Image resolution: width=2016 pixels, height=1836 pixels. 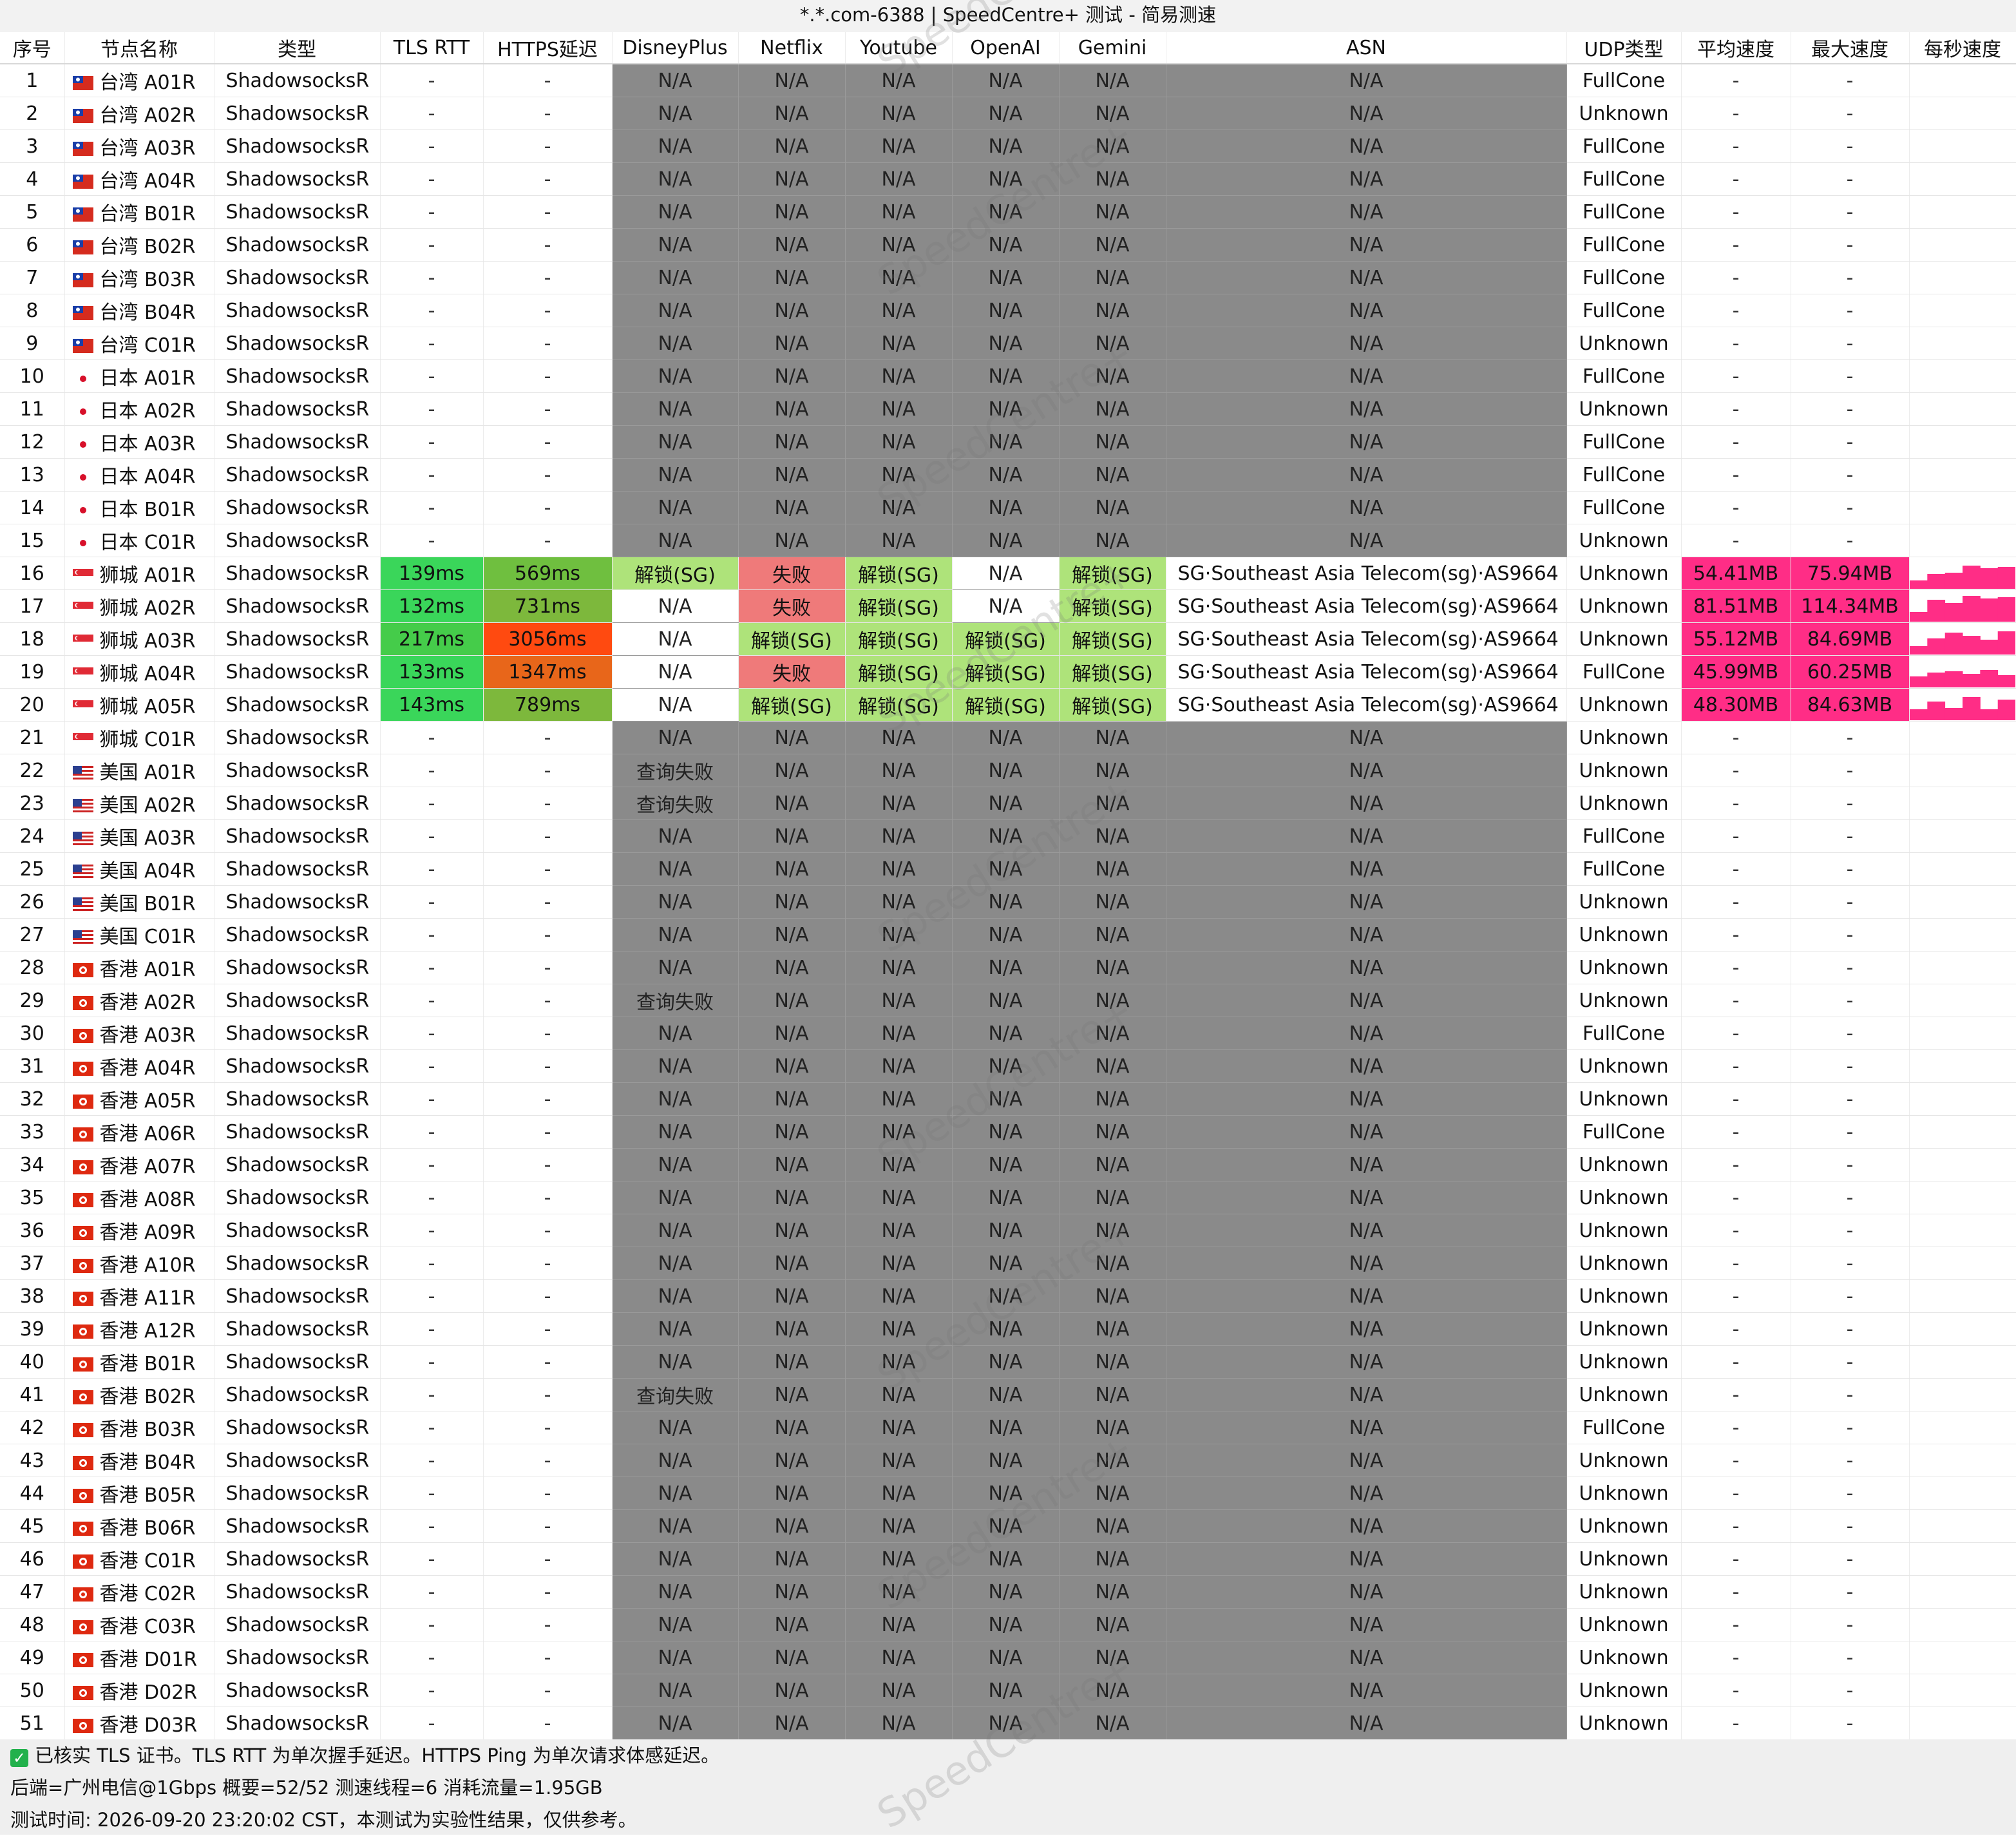 What do you see at coordinates (1850, 48) in the screenshot?
I see `col-header-max-speed: 最大速度` at bounding box center [1850, 48].